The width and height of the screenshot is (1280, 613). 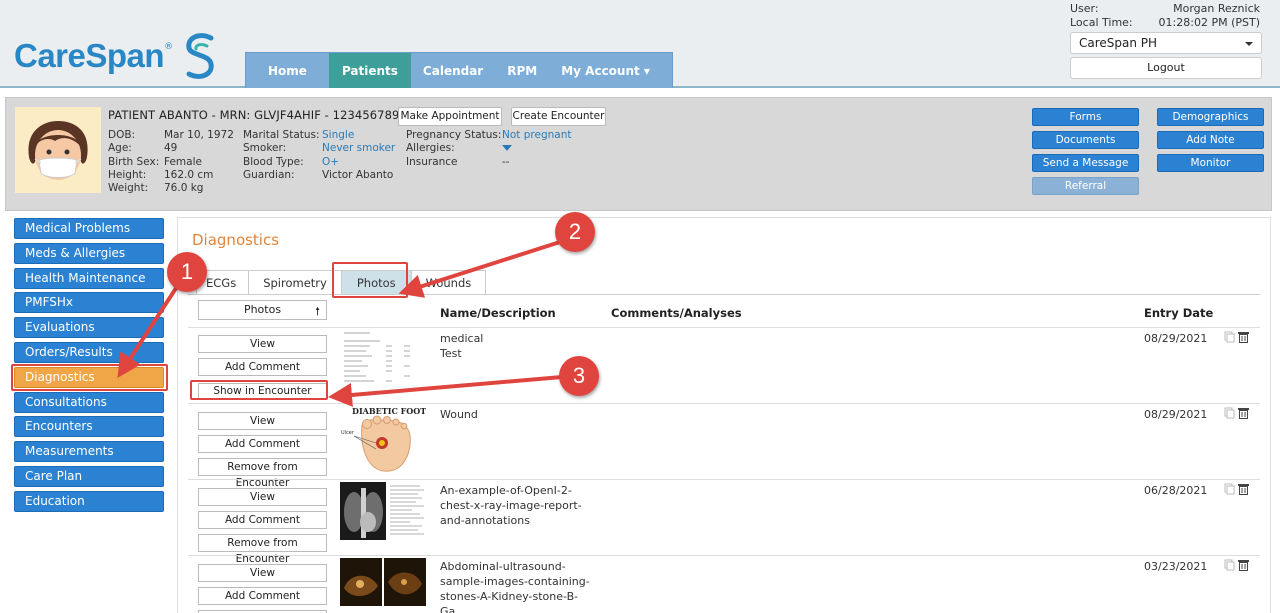 What do you see at coordinates (448, 282) in the screenshot?
I see `tab-wounds: Wounds` at bounding box center [448, 282].